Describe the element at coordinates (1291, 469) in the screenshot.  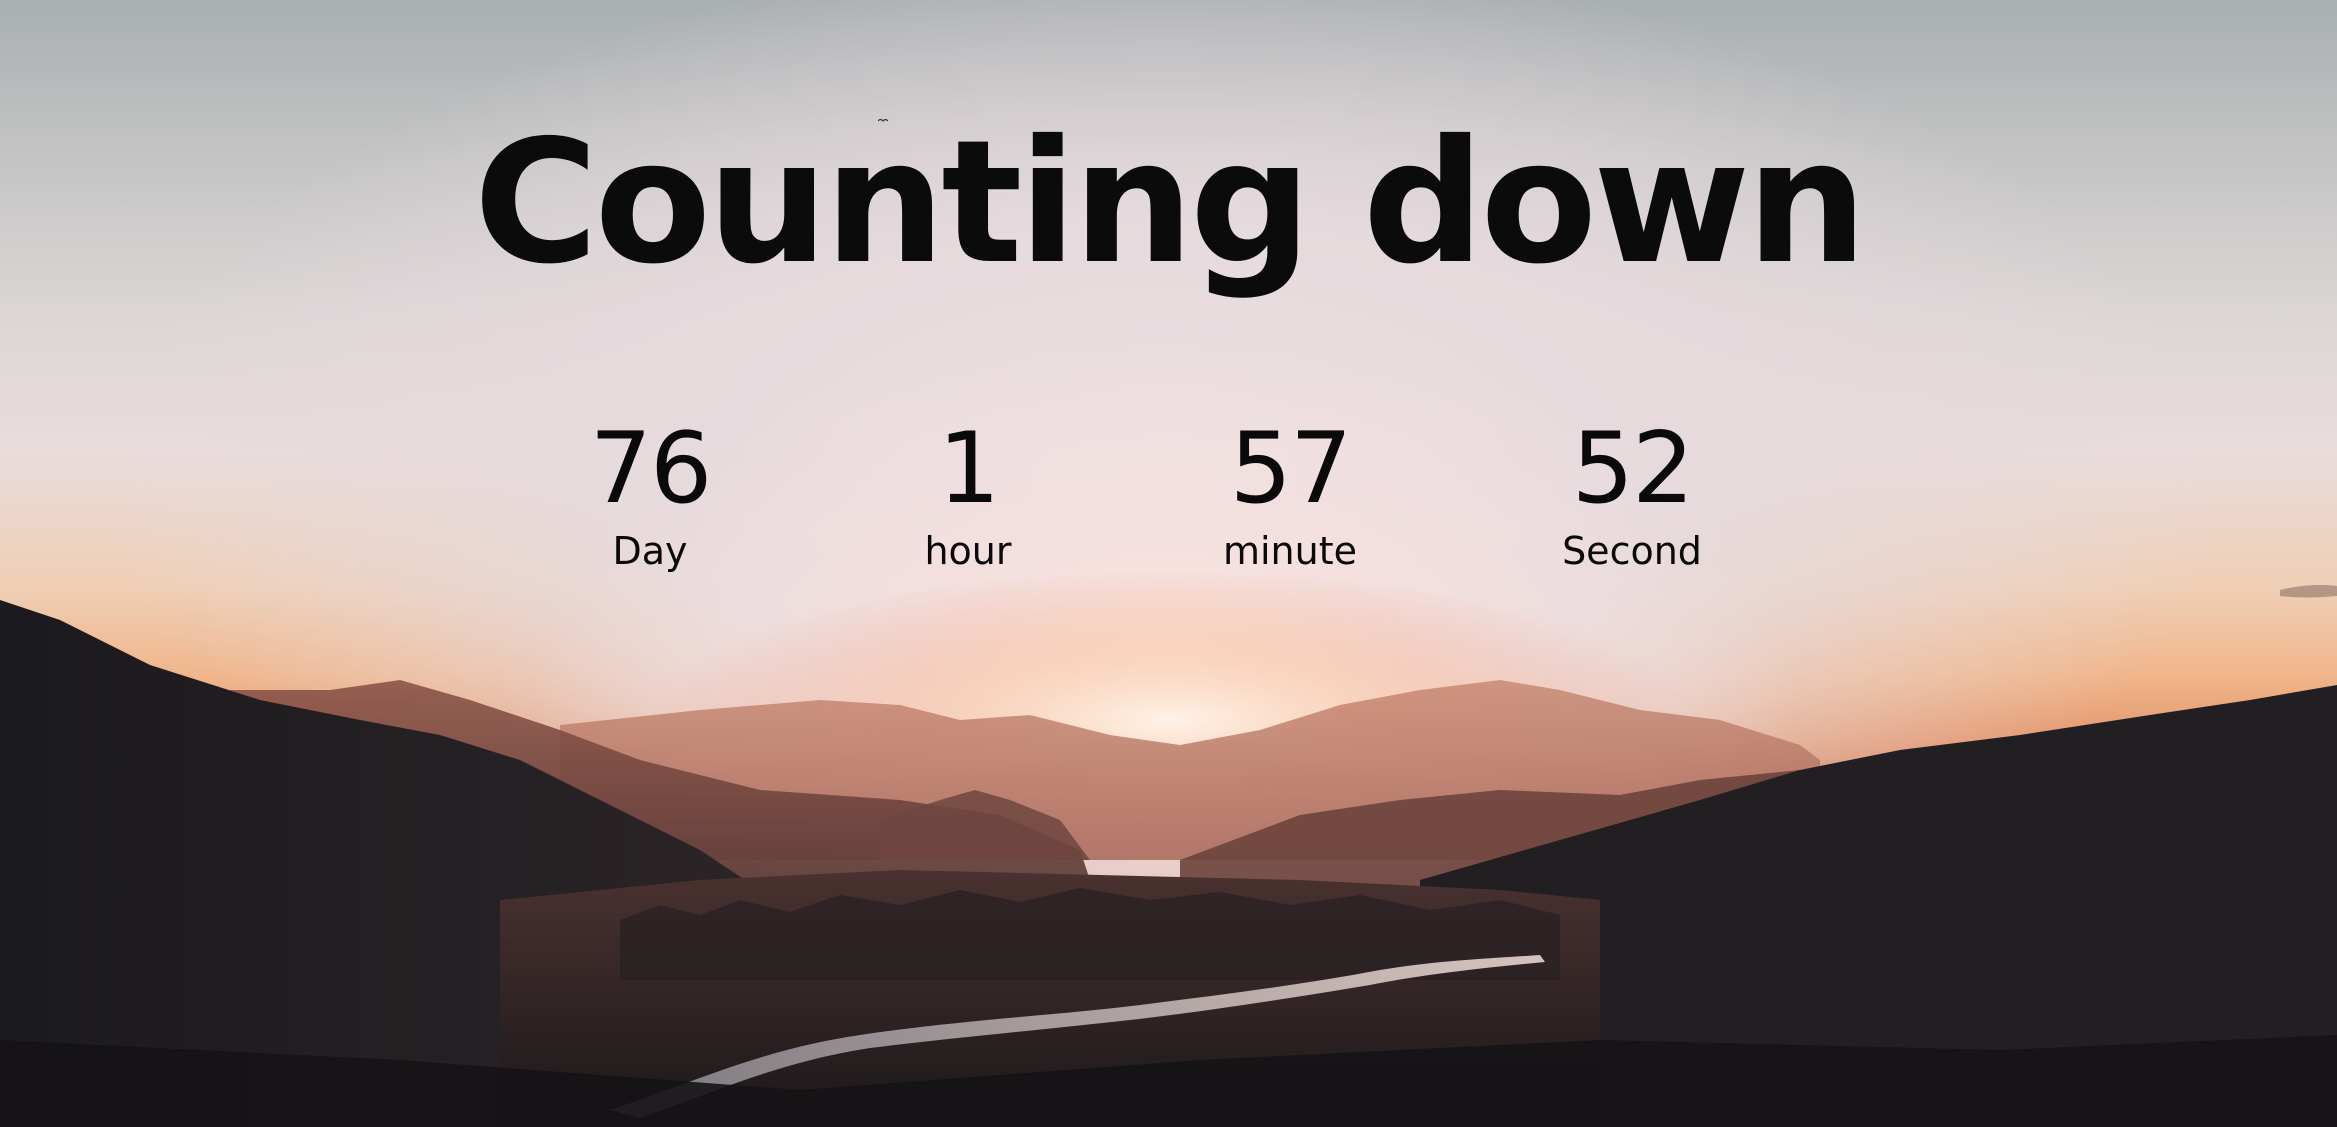
I see `minutes-value: 57` at that location.